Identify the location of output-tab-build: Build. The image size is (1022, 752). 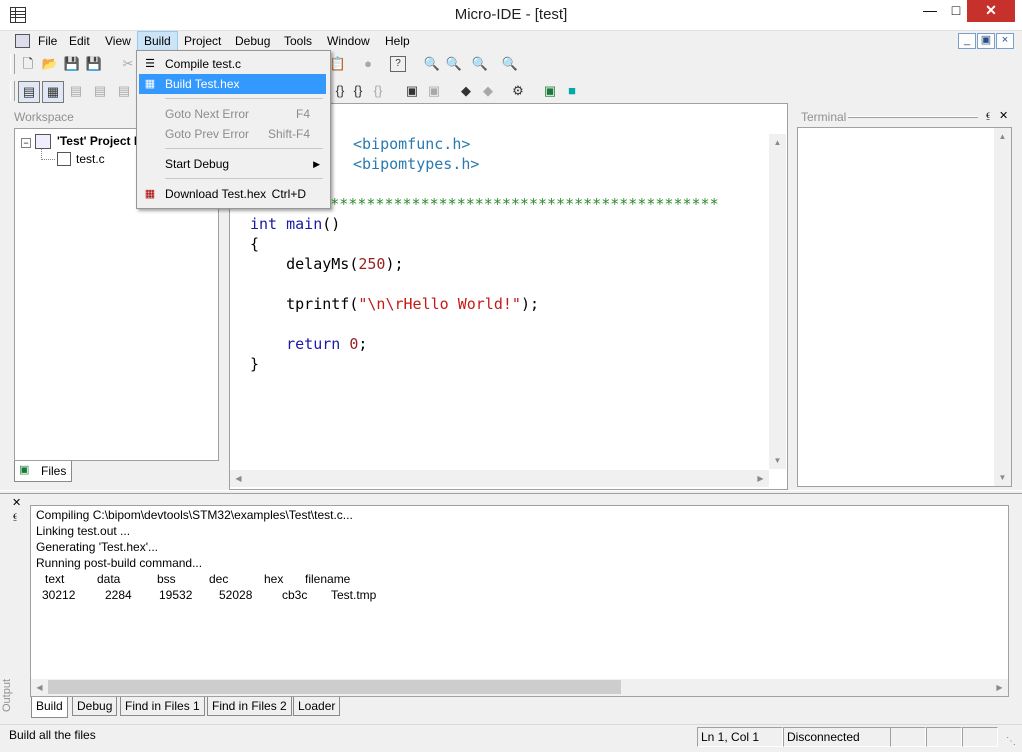
(49, 707).